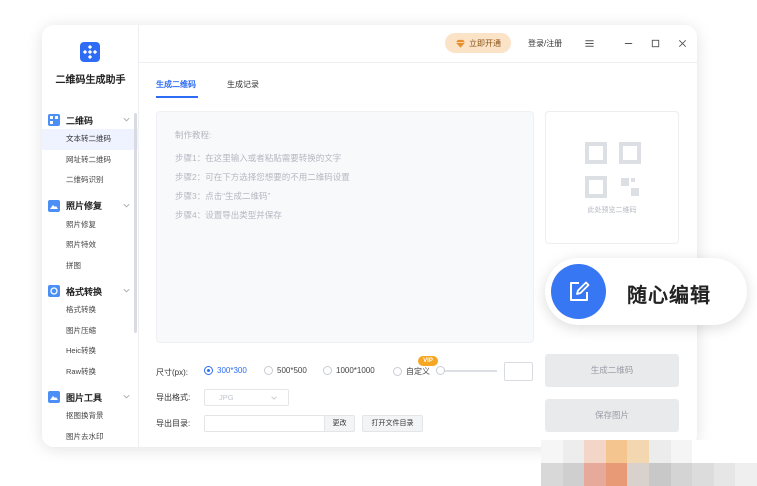  Describe the element at coordinates (669, 296) in the screenshot. I see `free-edit-label: 随心编辑` at that location.